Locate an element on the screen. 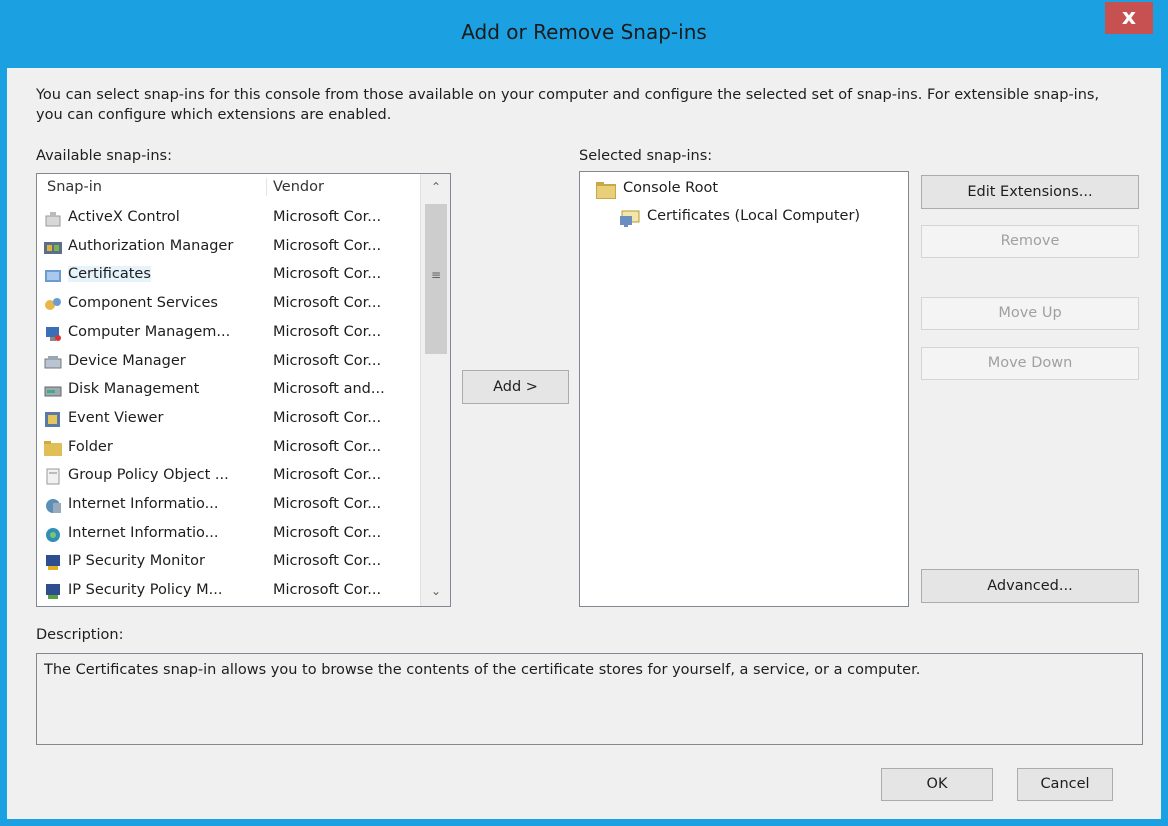  dialog-title: Add or Remove Snap-ins is located at coordinates (584, 32).